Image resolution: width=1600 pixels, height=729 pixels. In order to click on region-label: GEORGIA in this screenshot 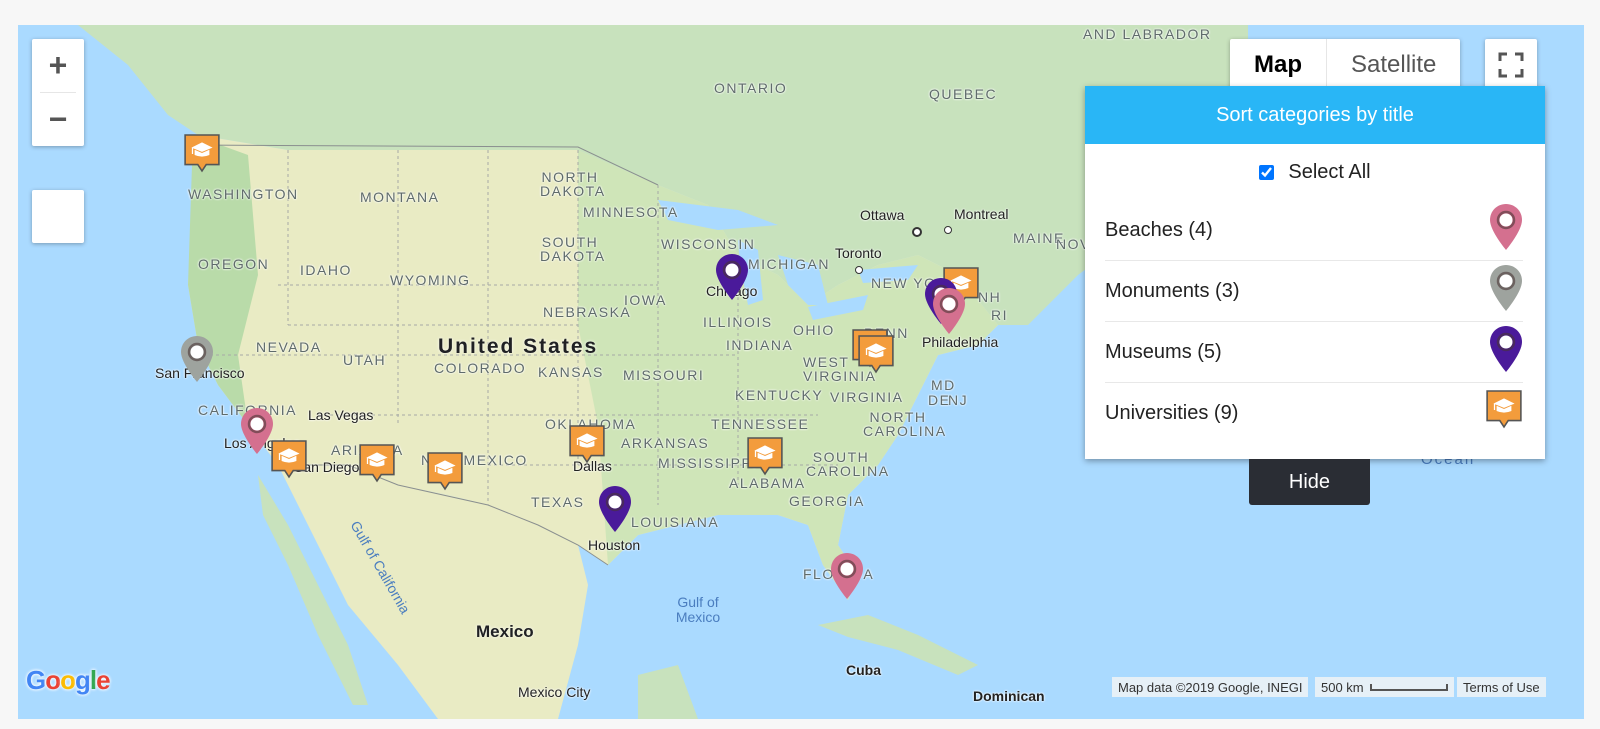, I will do `click(827, 501)`.